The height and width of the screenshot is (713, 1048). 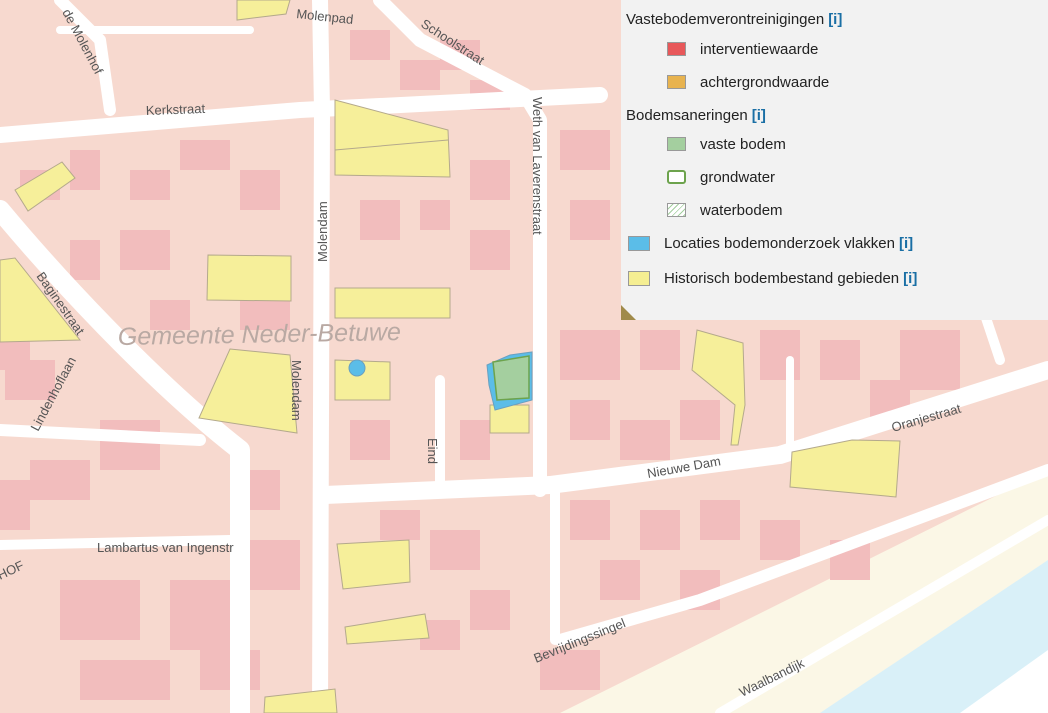 What do you see at coordinates (687, 115) in the screenshot?
I see `legend-section-title: Bodemsaneringen` at bounding box center [687, 115].